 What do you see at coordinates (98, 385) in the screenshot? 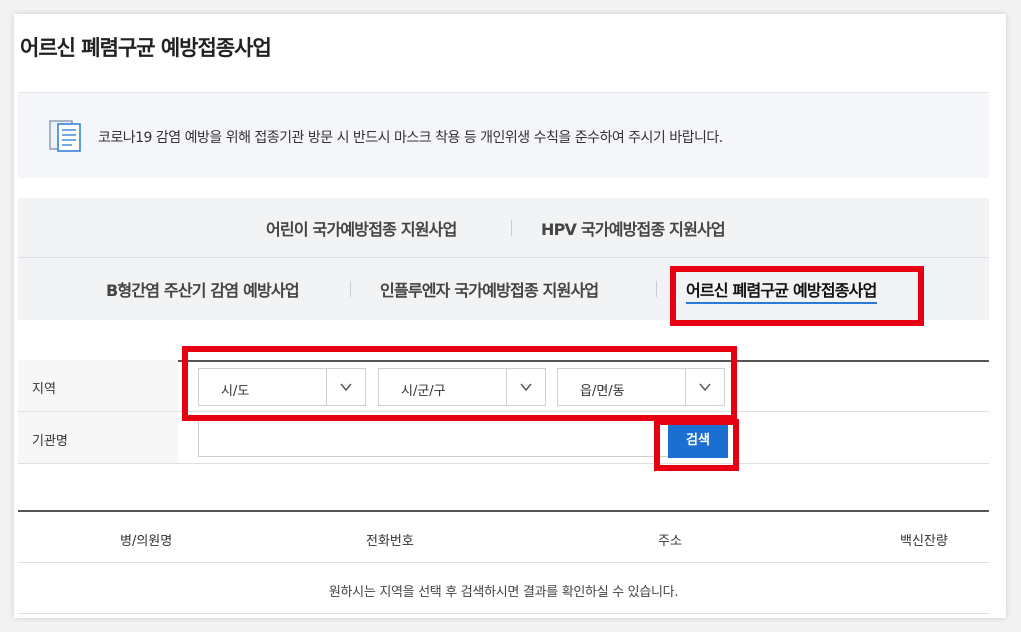
I see `region-label: 지역` at bounding box center [98, 385].